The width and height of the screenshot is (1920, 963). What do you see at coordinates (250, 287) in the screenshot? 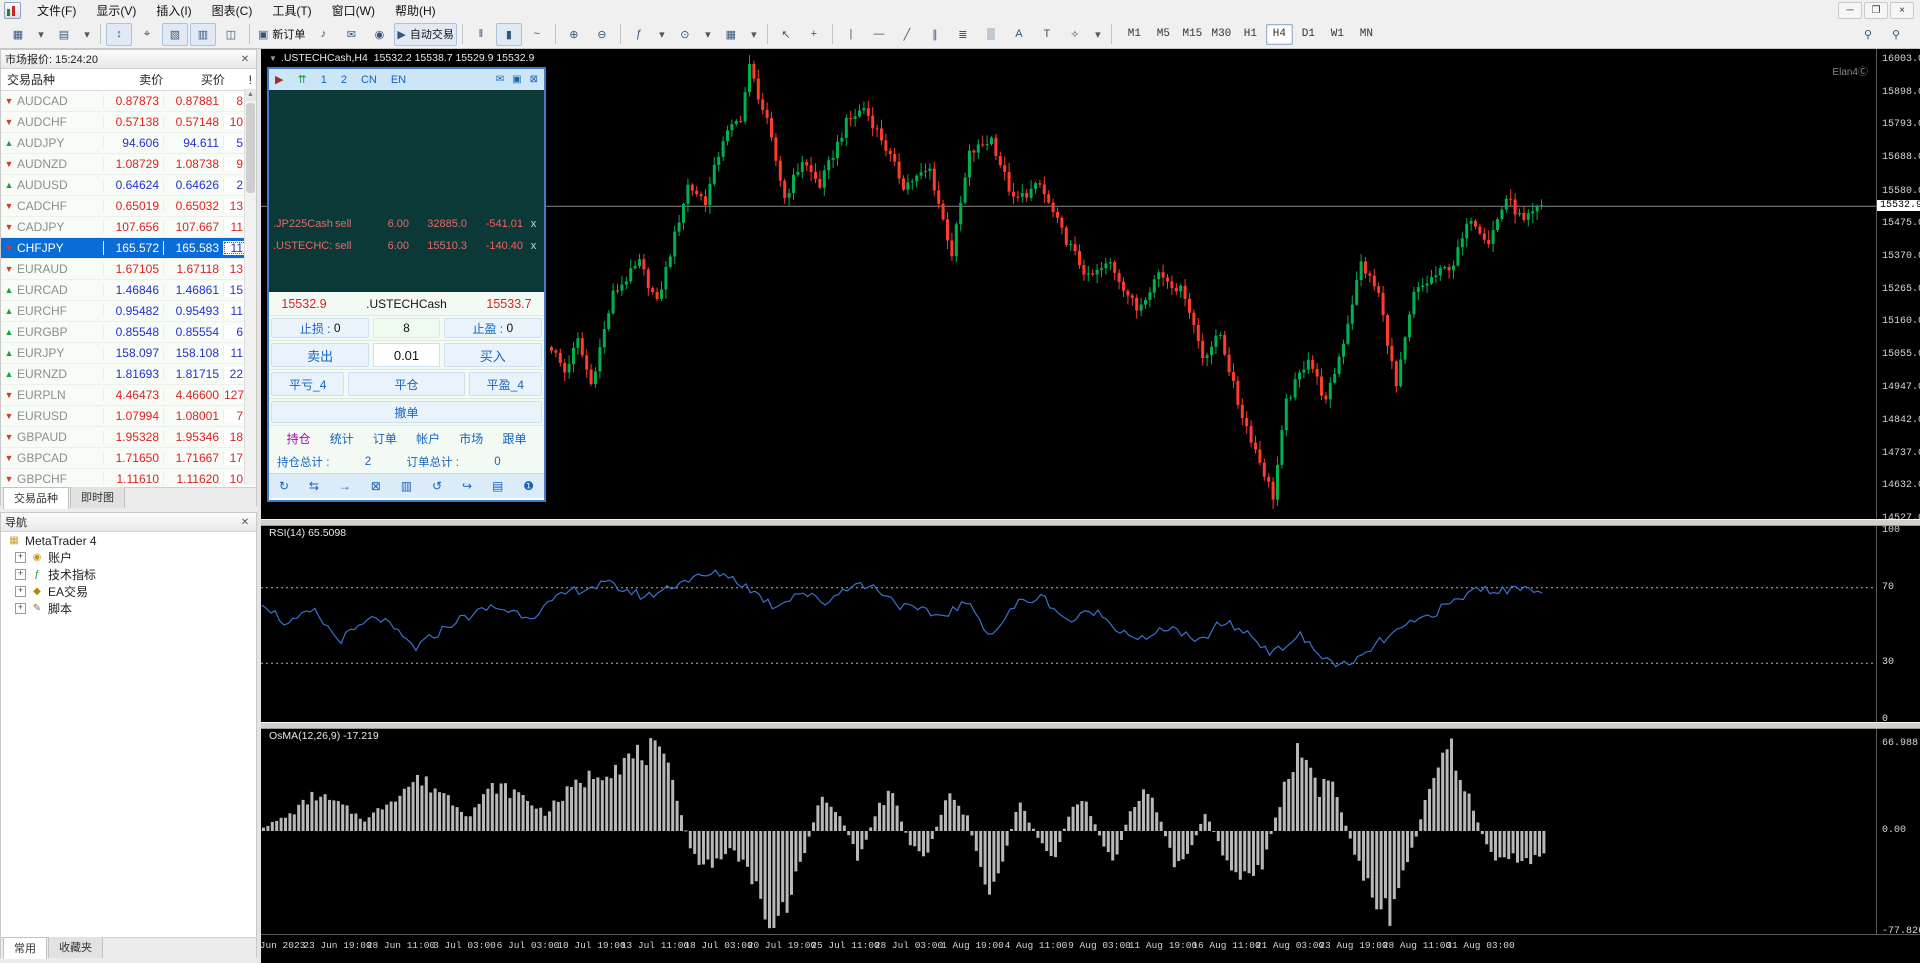
I see `market-watch-scrollbar: ▲` at bounding box center [250, 287].